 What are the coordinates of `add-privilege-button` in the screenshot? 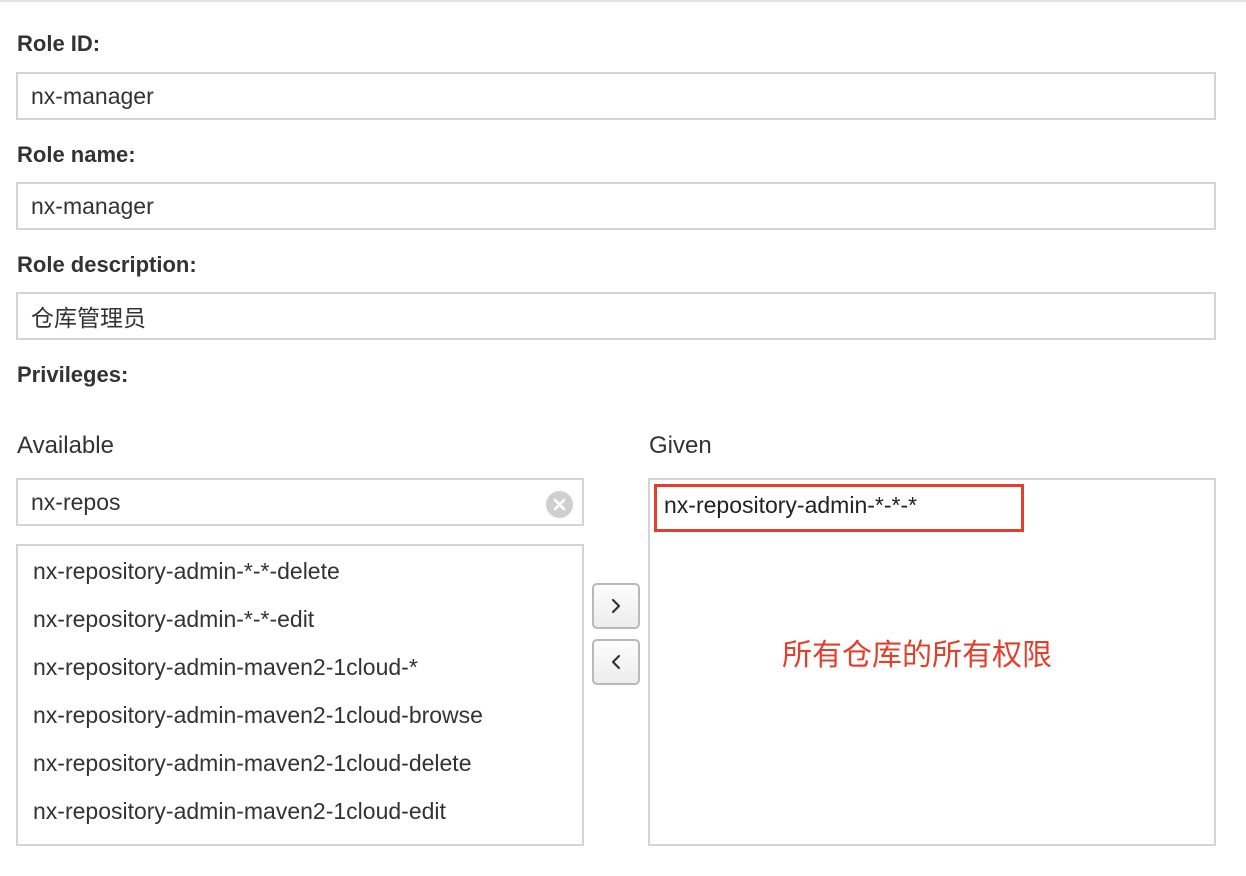 It's located at (616, 606).